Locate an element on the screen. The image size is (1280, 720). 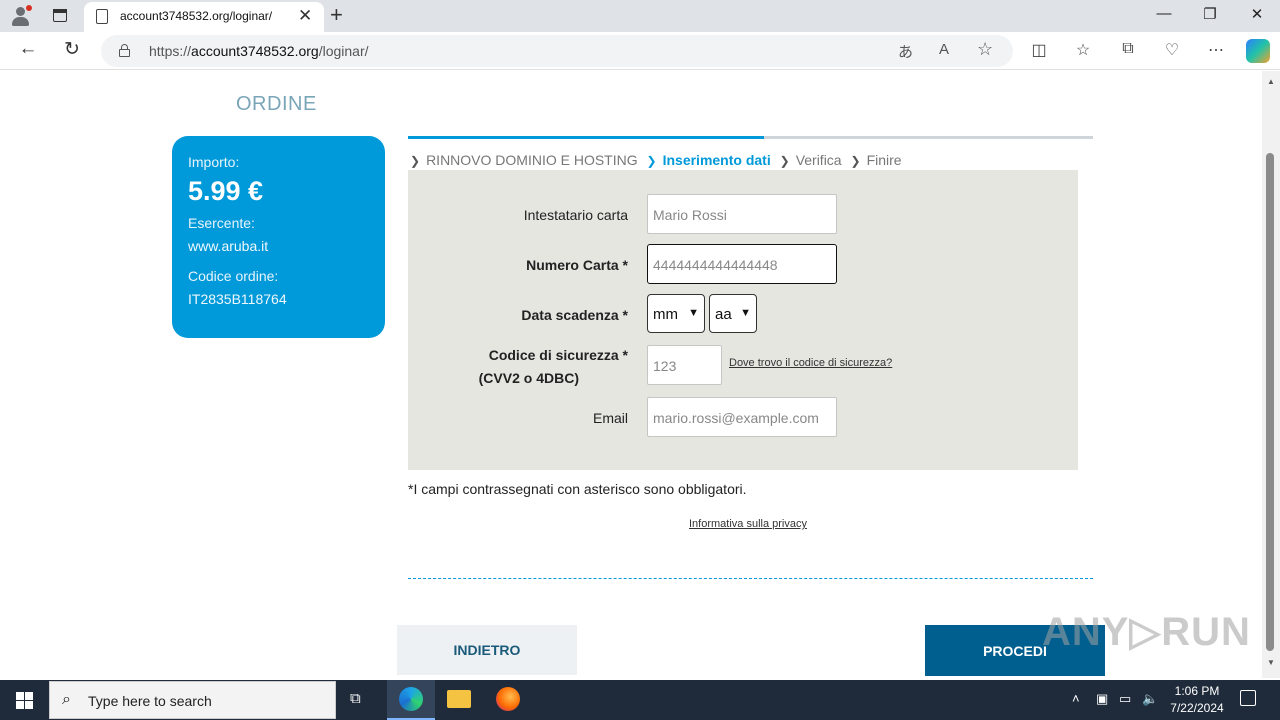
order-title: ORDINE is located at coordinates (276, 104).